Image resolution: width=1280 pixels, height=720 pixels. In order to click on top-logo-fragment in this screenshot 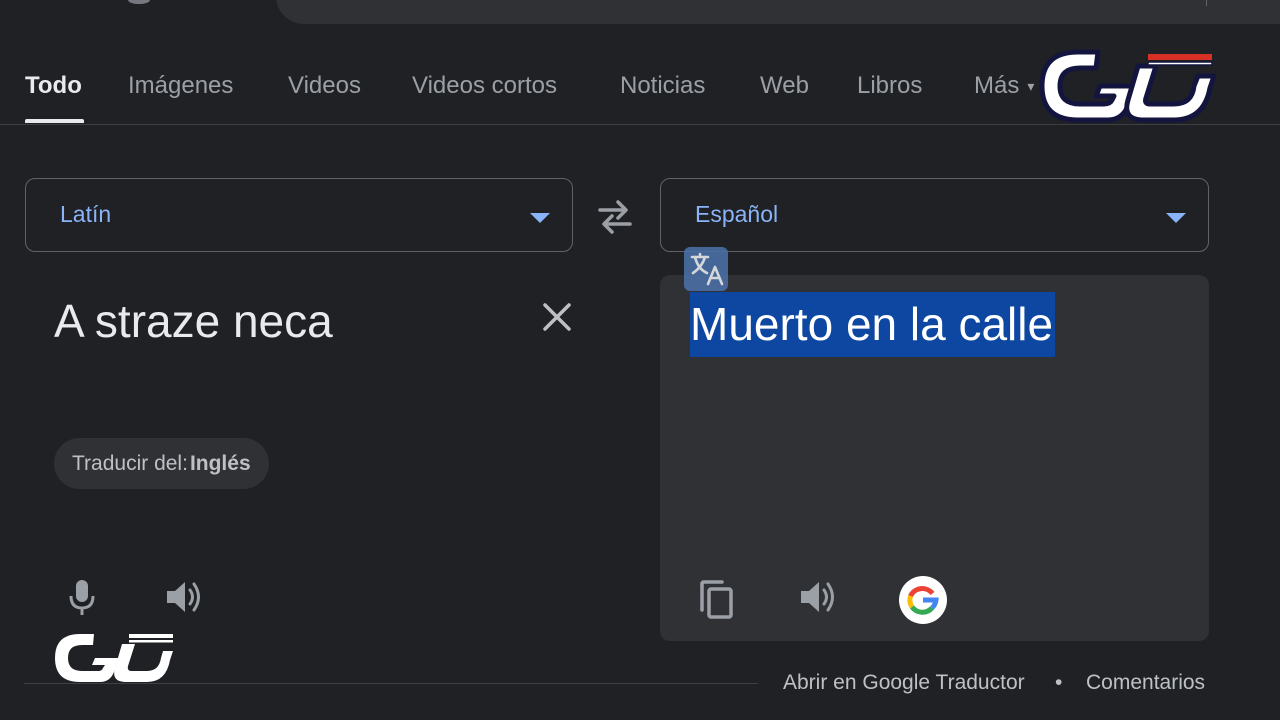, I will do `click(139, 2)`.